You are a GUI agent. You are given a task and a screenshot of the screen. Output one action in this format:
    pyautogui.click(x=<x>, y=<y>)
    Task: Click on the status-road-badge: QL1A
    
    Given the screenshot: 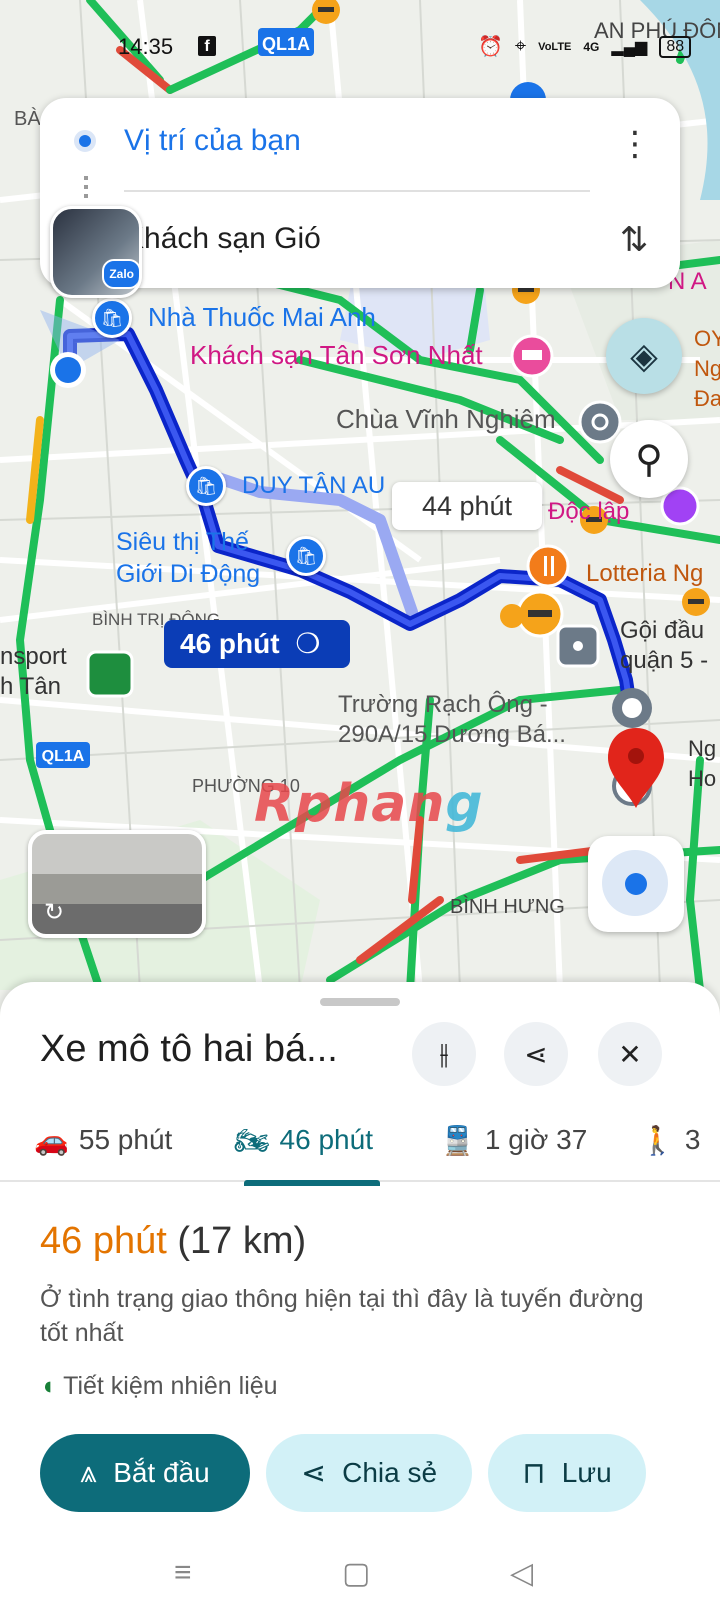 What is the action you would take?
    pyautogui.click(x=286, y=44)
    